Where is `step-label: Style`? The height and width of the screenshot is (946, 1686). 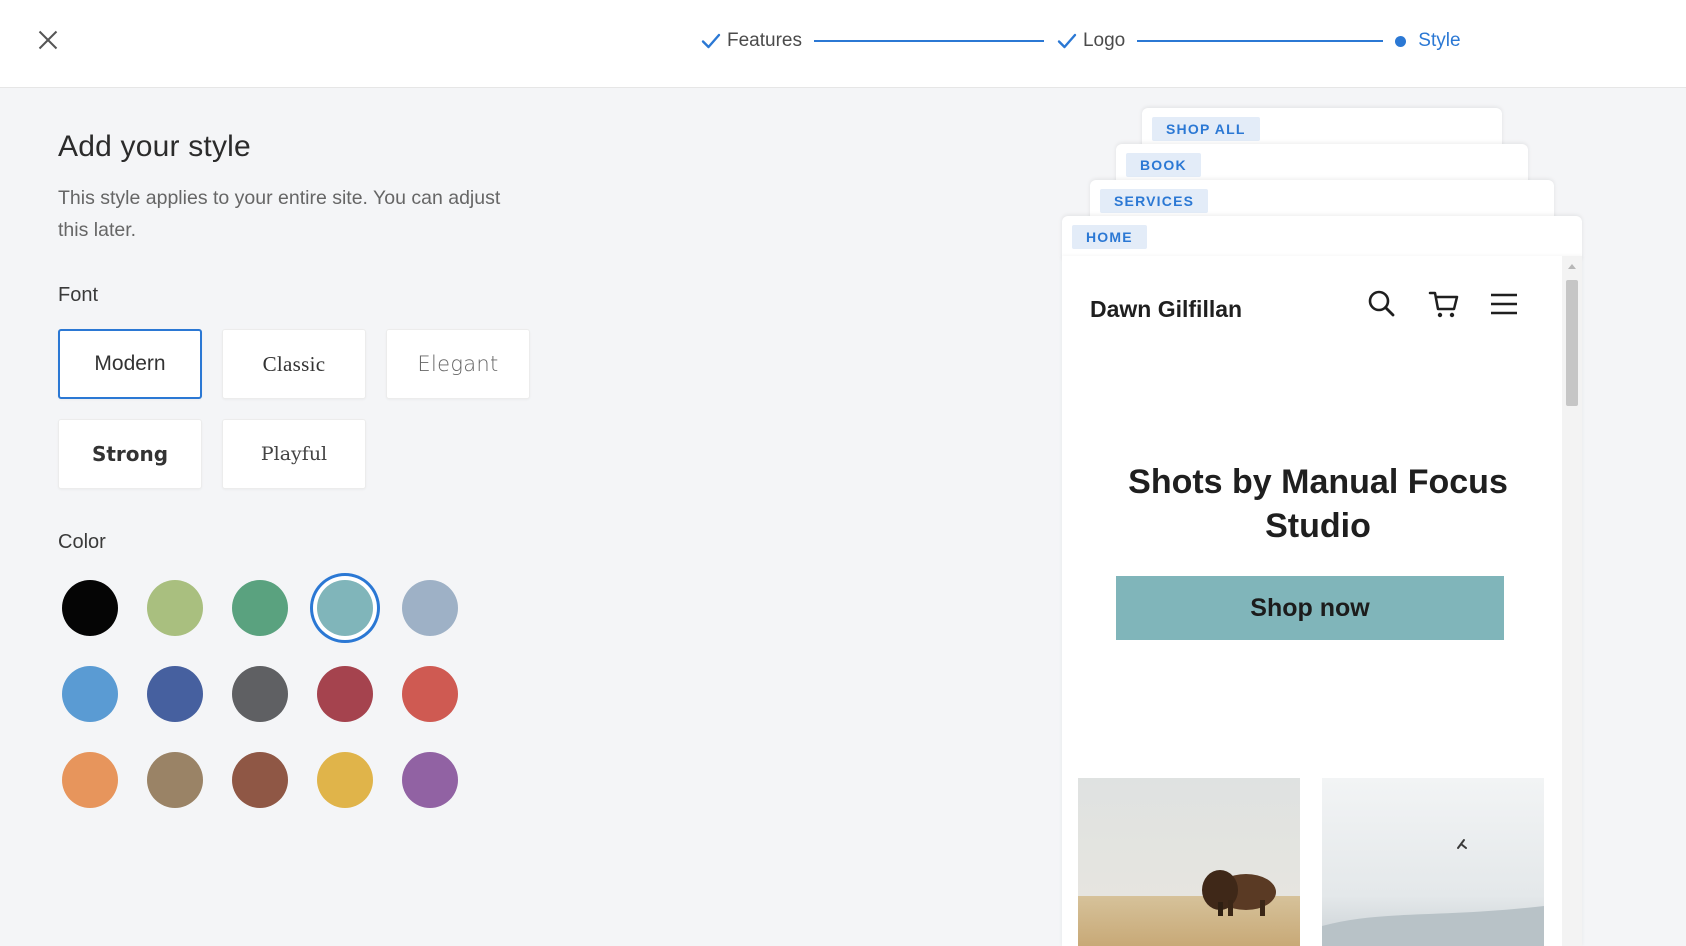 step-label: Style is located at coordinates (1439, 40).